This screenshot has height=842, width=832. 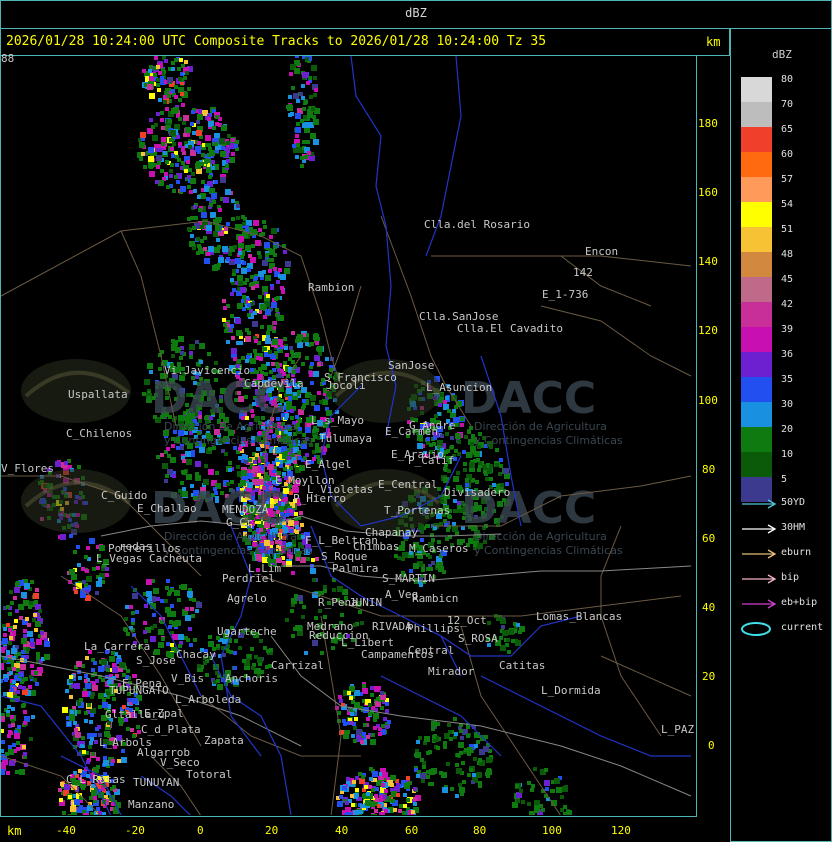 What do you see at coordinates (799, 602) in the screenshot?
I see `track-label: eb+bip` at bounding box center [799, 602].